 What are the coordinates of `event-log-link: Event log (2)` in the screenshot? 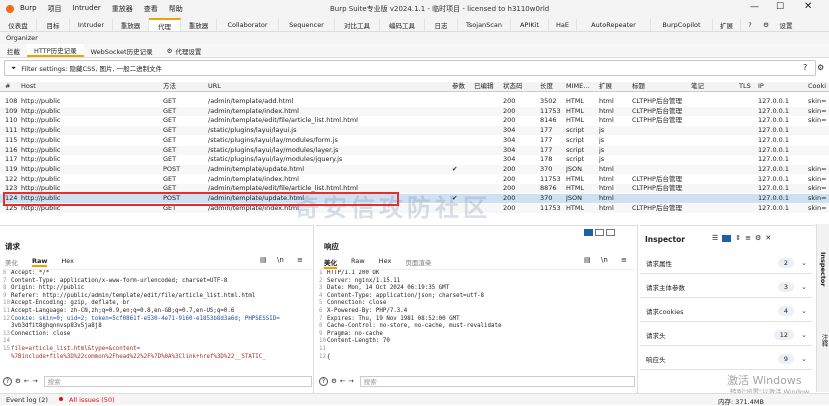 It's located at (27, 400).